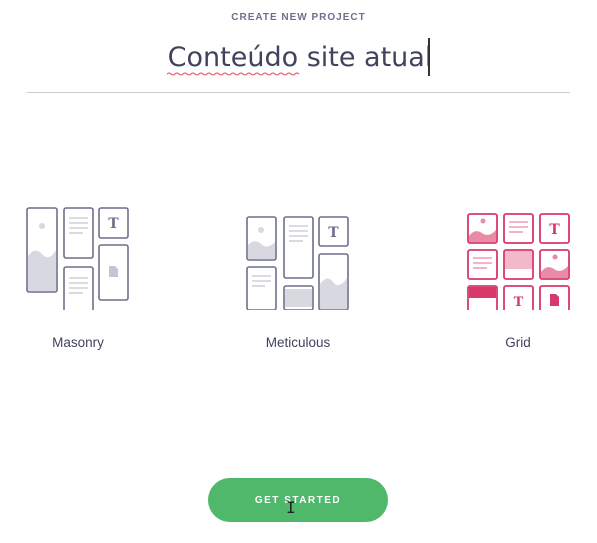  I want to click on layout-label-grid: Grid, so click(518, 342).